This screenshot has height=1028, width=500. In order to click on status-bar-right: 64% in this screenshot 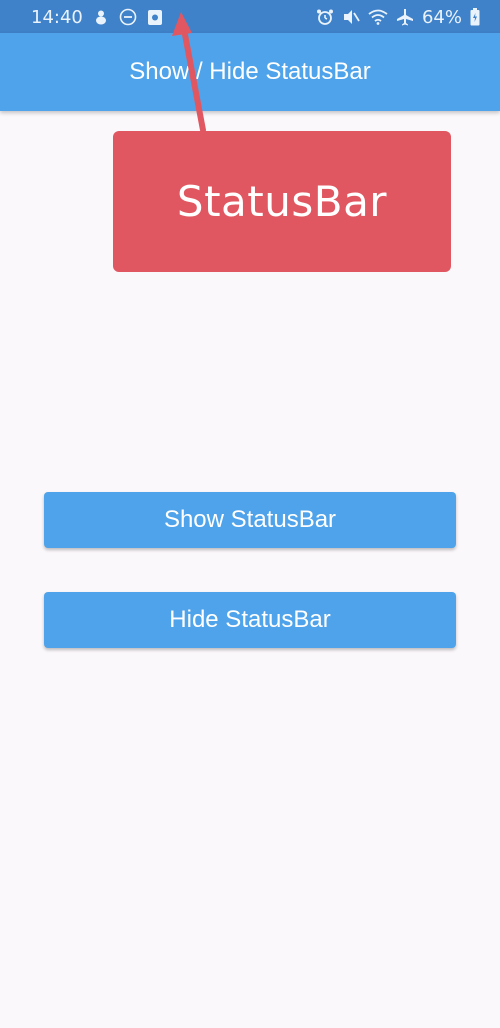, I will do `click(398, 17)`.